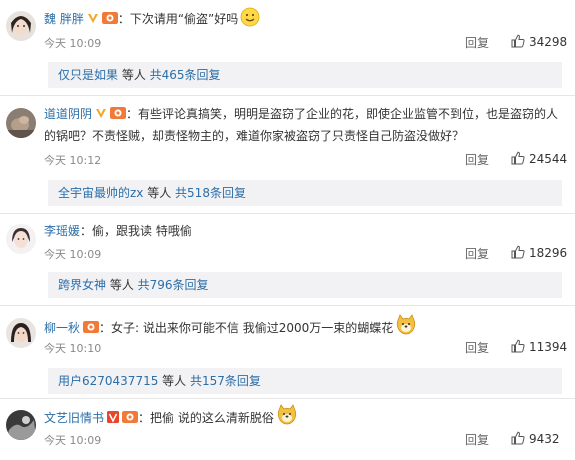 The image size is (575, 460). Describe the element at coordinates (305, 193) in the screenshot. I see `subreply-summary: 全宇宙最帅的zx 等人 共518条回复` at that location.